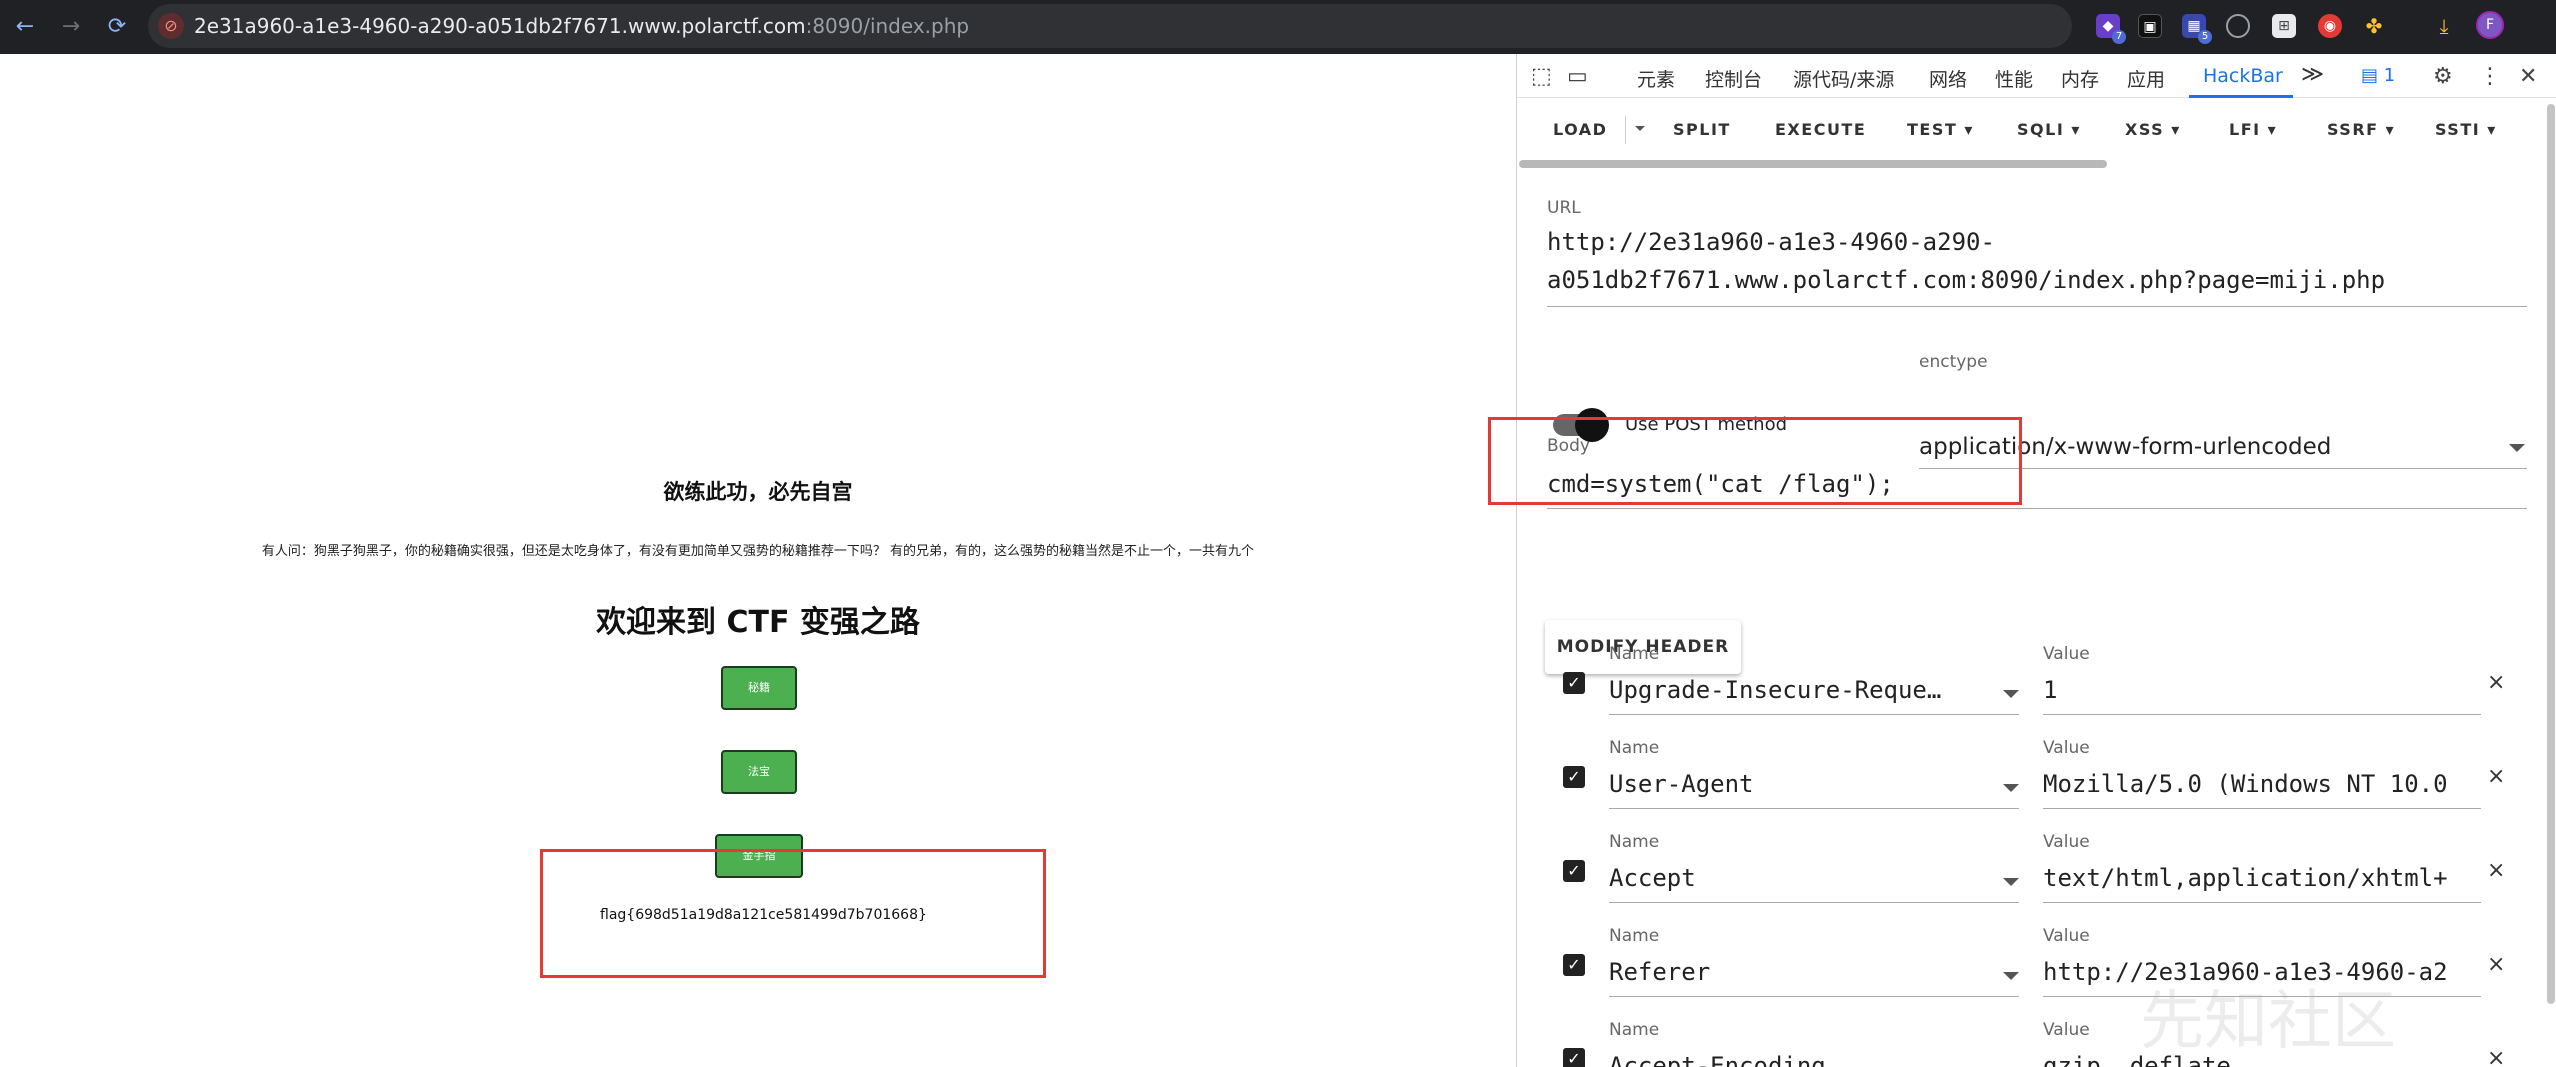 This screenshot has width=2556, height=1067. I want to click on more-tabs-icon: ≫, so click(2312, 74).